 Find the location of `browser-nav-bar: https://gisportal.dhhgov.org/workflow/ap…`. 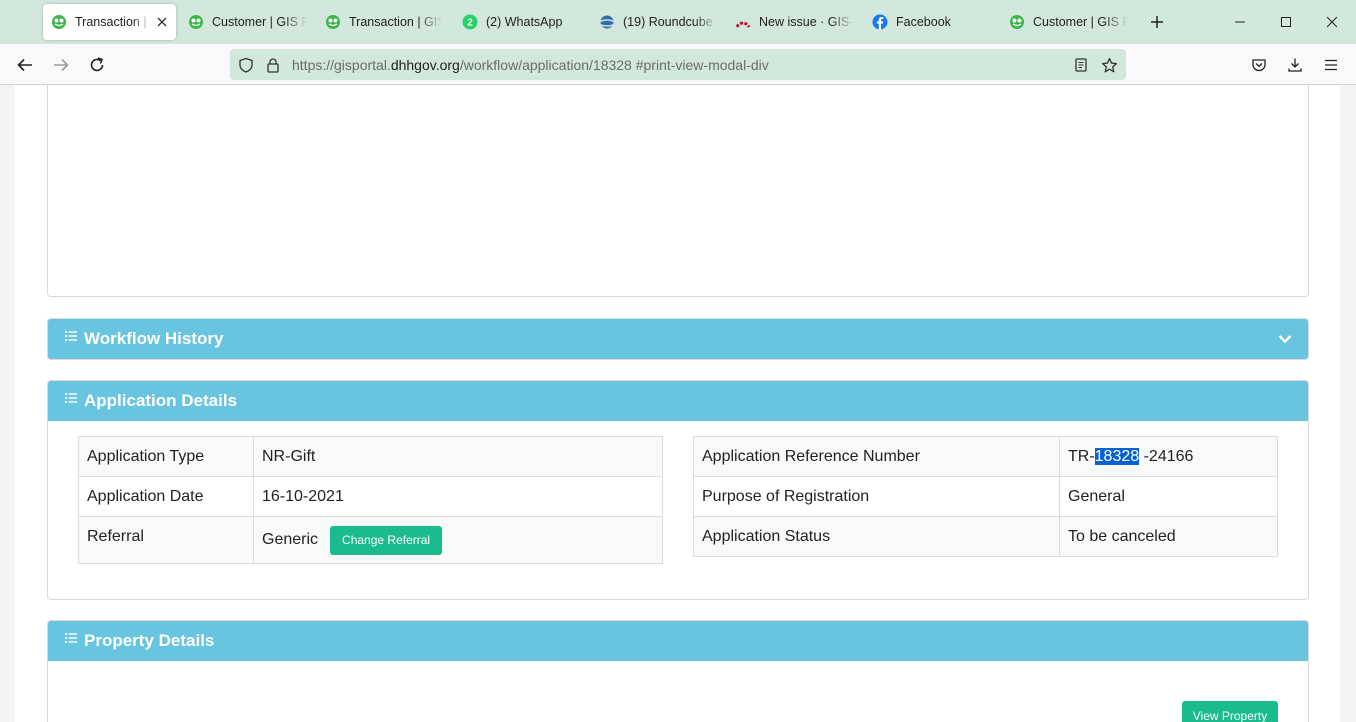

browser-nav-bar: https://gisportal.dhhgov.org/workflow/ap… is located at coordinates (678, 64).